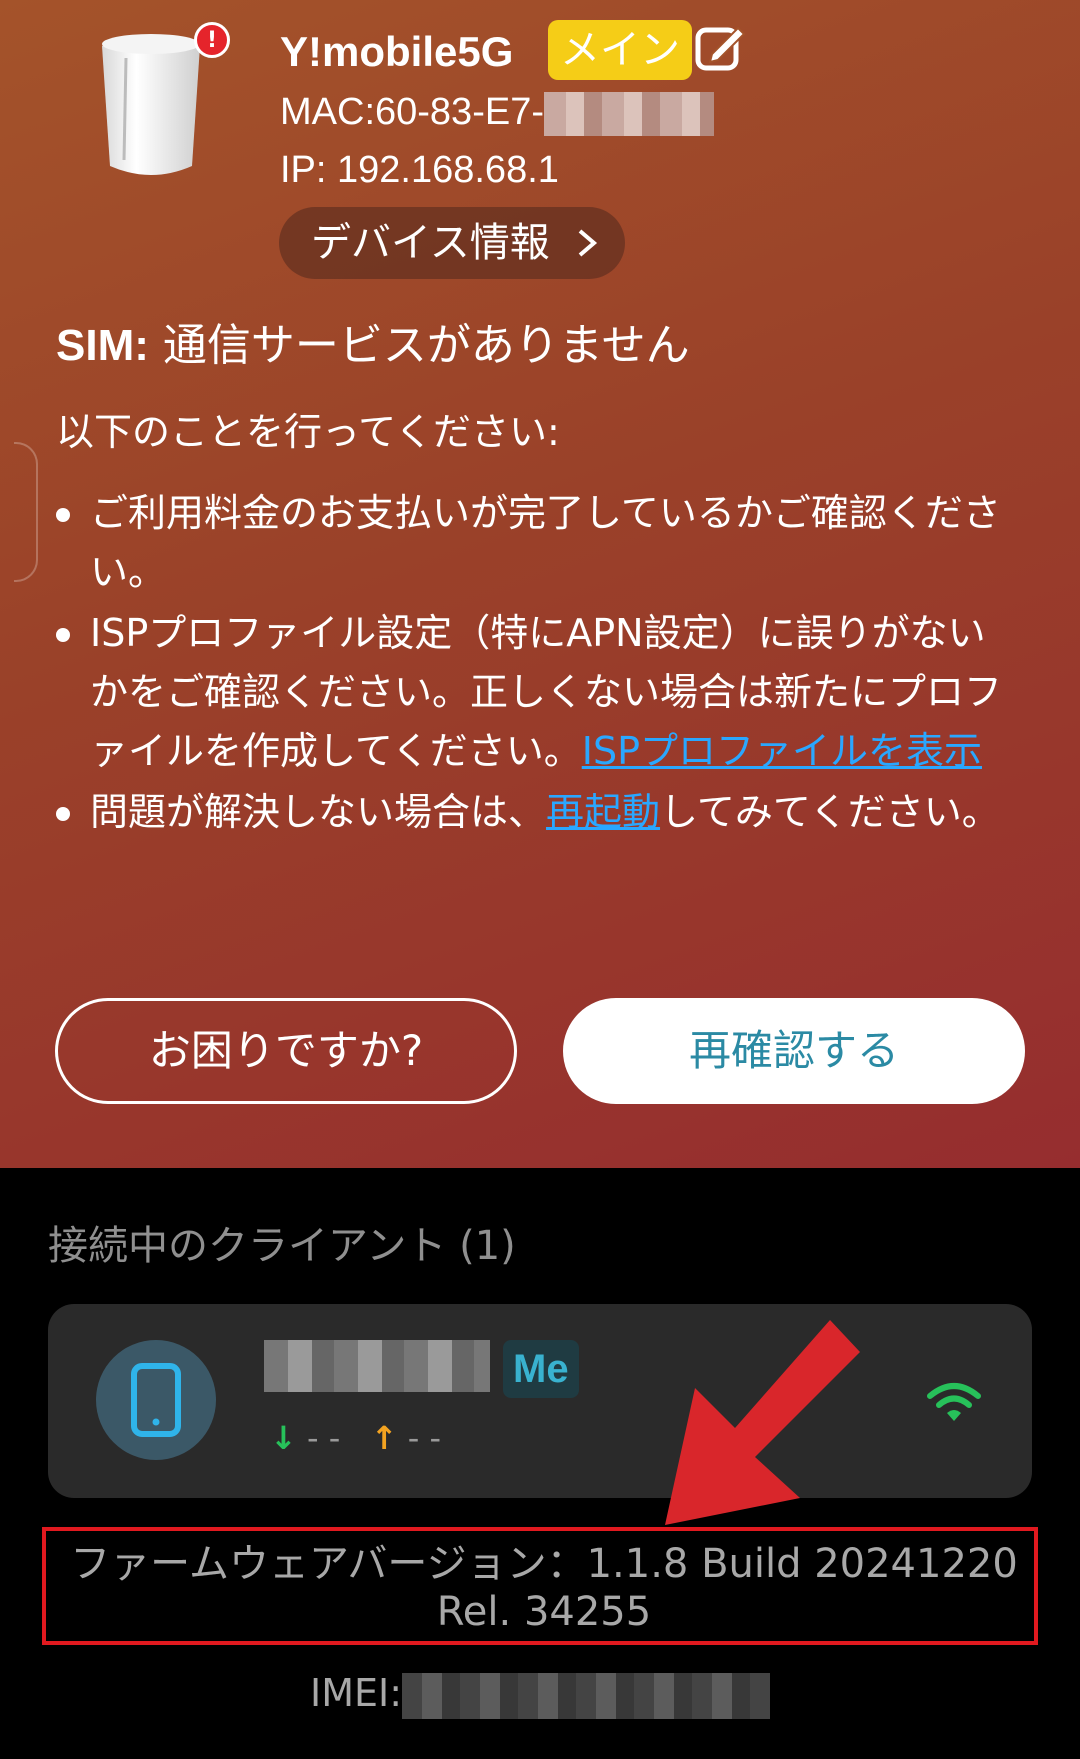 This screenshot has width=1080, height=1759. Describe the element at coordinates (412, 112) in the screenshot. I see `mac-label: MAC:60-83-E7-` at that location.